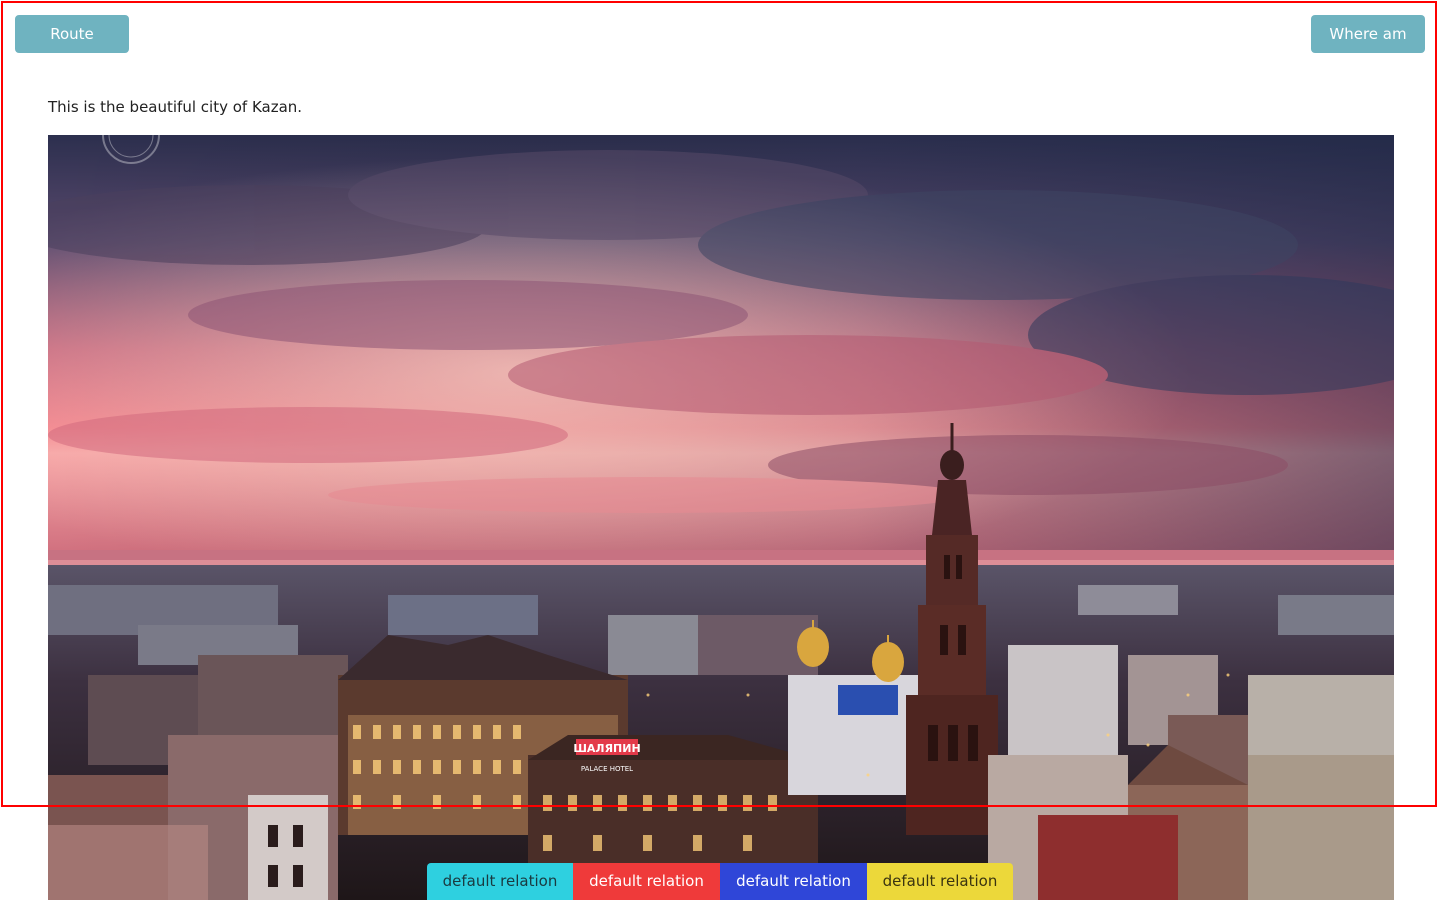  What do you see at coordinates (72, 48) in the screenshot?
I see `route-editor-button: Route Editor` at bounding box center [72, 48].